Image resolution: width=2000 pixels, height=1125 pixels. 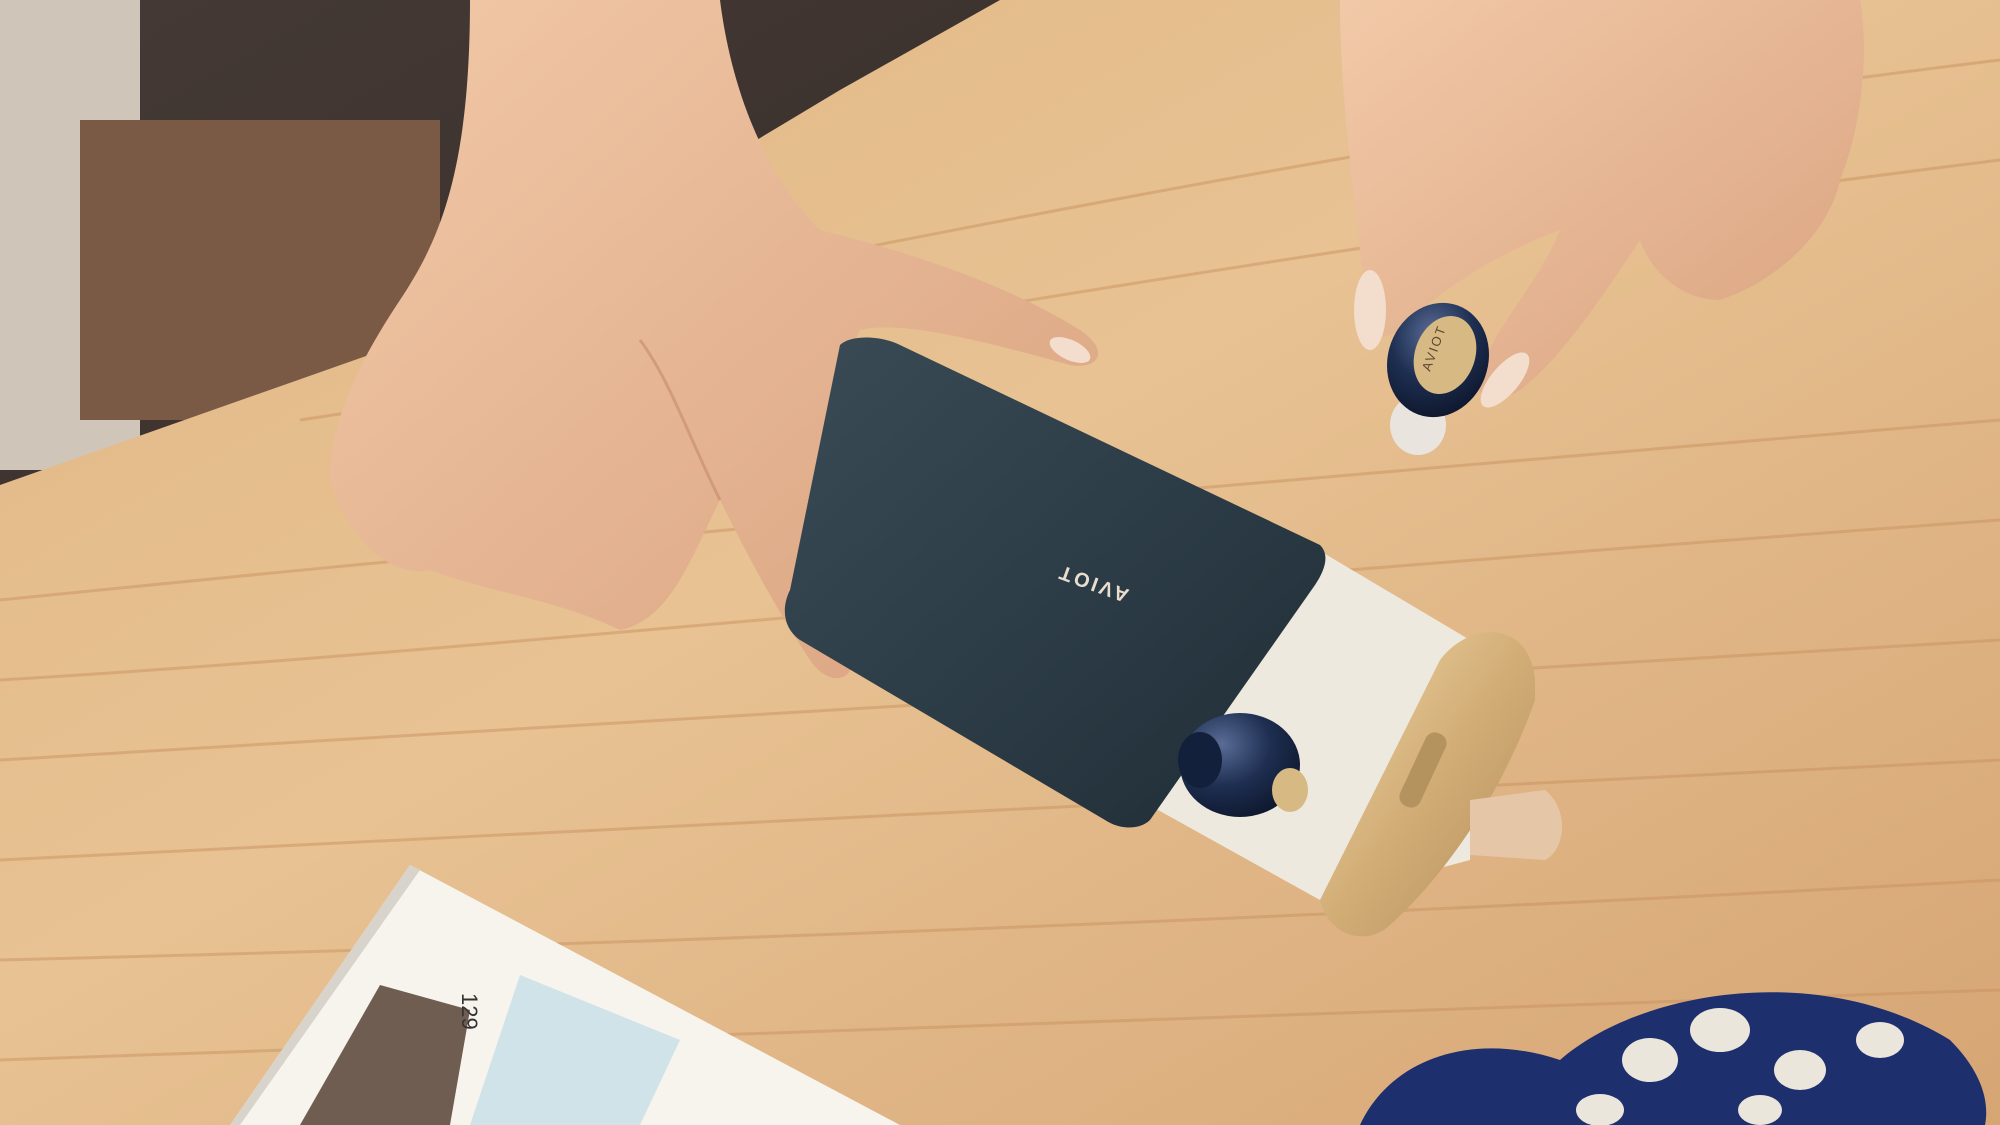 I want to click on case-leather-tab, so click(x=1516, y=825).